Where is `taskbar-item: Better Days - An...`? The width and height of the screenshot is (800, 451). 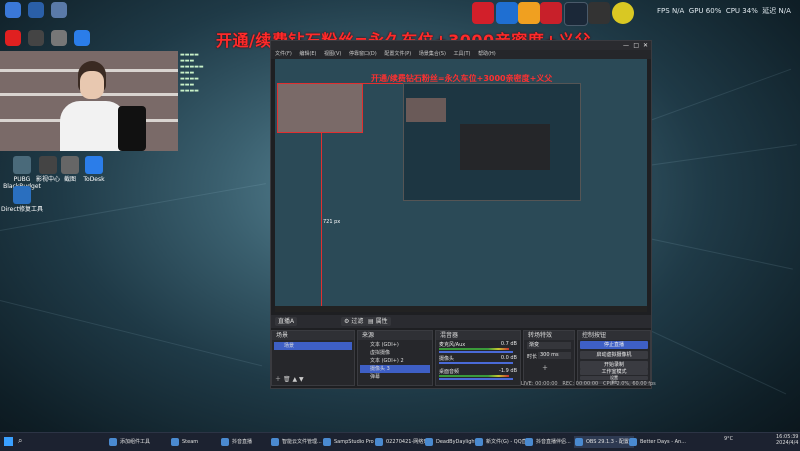 taskbar-item: Better Days - An... is located at coordinates (657, 442).